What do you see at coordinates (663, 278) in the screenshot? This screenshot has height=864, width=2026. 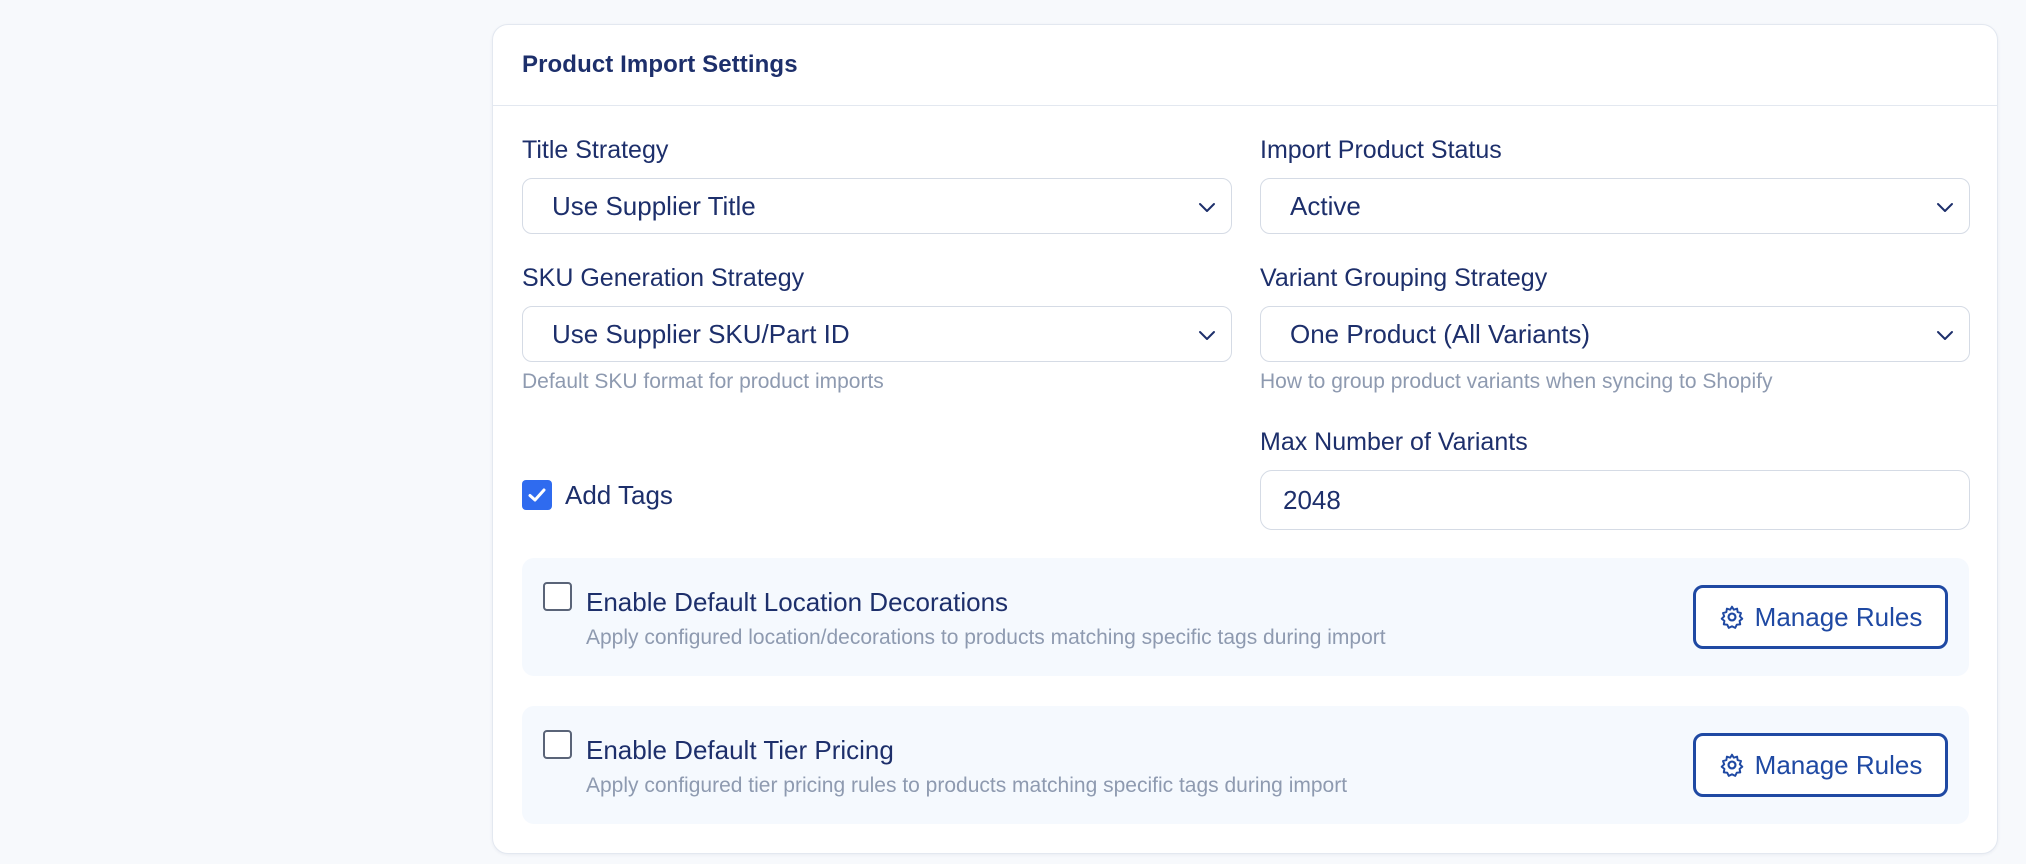 I see `sku-strategy-label: SKU Generation Strategy` at bounding box center [663, 278].